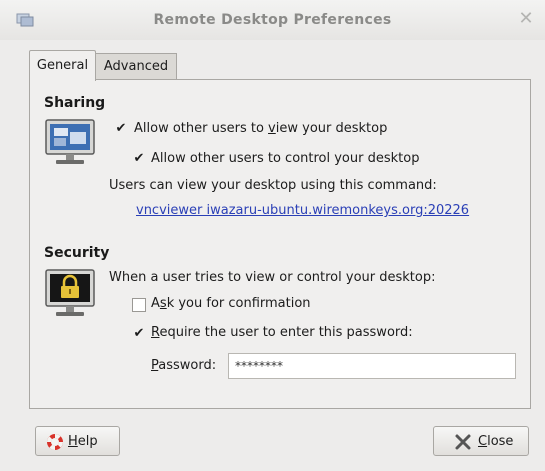  I want to click on window-close-icon: ✕, so click(526, 19).